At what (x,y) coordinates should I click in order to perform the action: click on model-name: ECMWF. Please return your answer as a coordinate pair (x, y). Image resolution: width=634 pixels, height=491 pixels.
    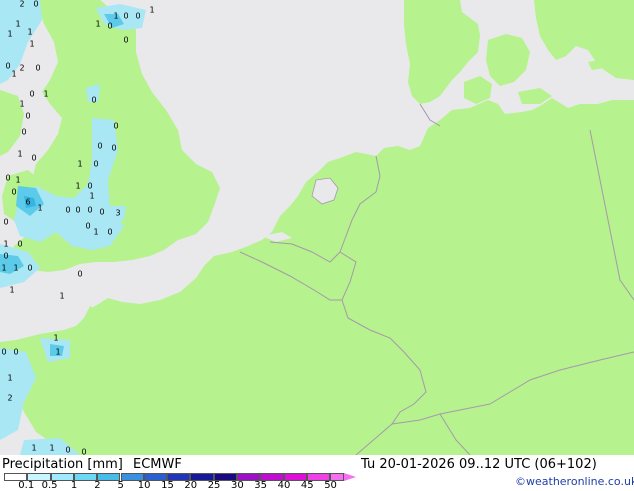
    Looking at the image, I should click on (157, 464).